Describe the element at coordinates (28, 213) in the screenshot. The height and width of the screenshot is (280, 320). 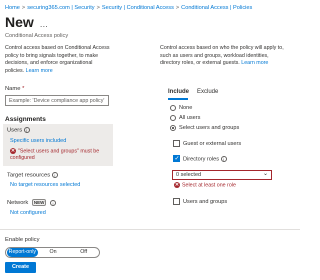
I see `network-link: Not configured` at that location.